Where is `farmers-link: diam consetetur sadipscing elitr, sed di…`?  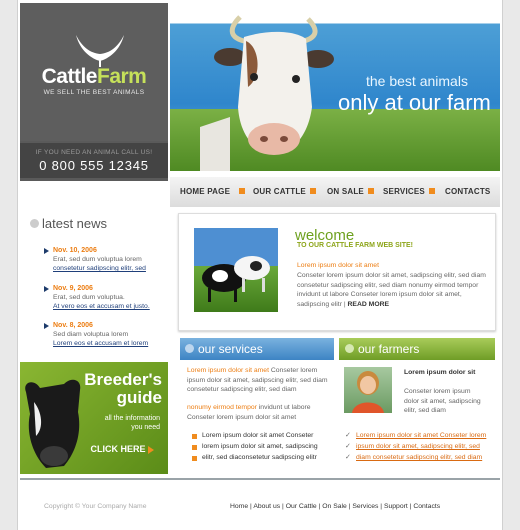 farmers-link: diam consetetur sadipscing elitr, sed di… is located at coordinates (419, 457).